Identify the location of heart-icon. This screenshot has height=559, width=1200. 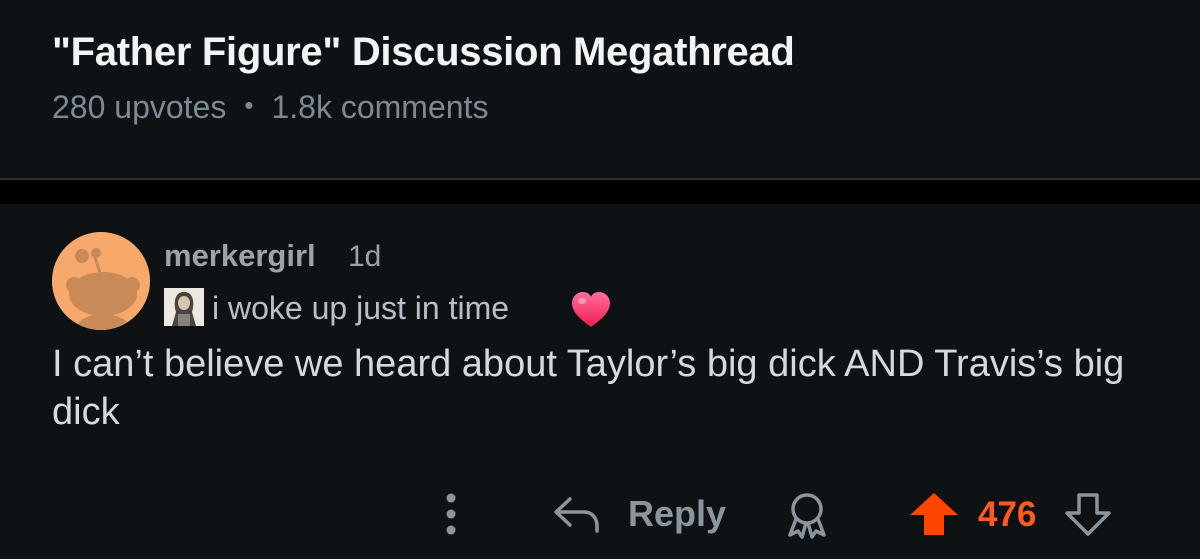
(591, 309).